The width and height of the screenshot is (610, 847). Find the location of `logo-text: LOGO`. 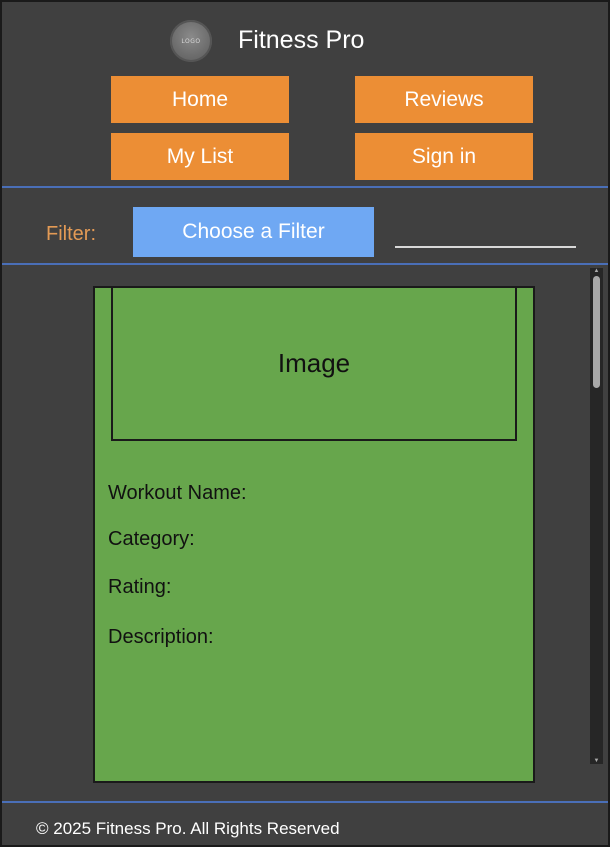

logo-text: LOGO is located at coordinates (191, 41).